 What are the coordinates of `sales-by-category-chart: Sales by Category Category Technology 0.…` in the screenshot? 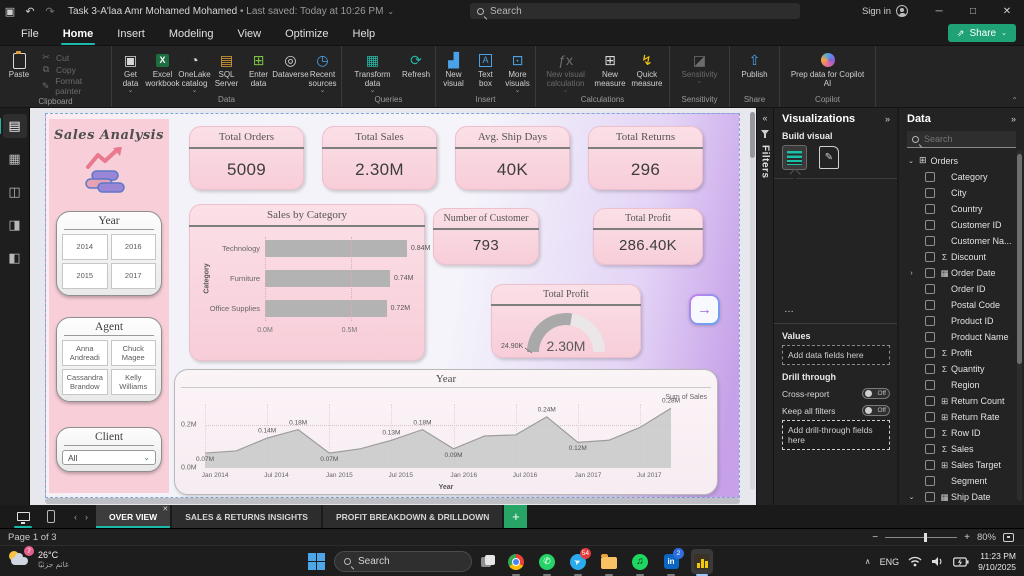 It's located at (309, 282).